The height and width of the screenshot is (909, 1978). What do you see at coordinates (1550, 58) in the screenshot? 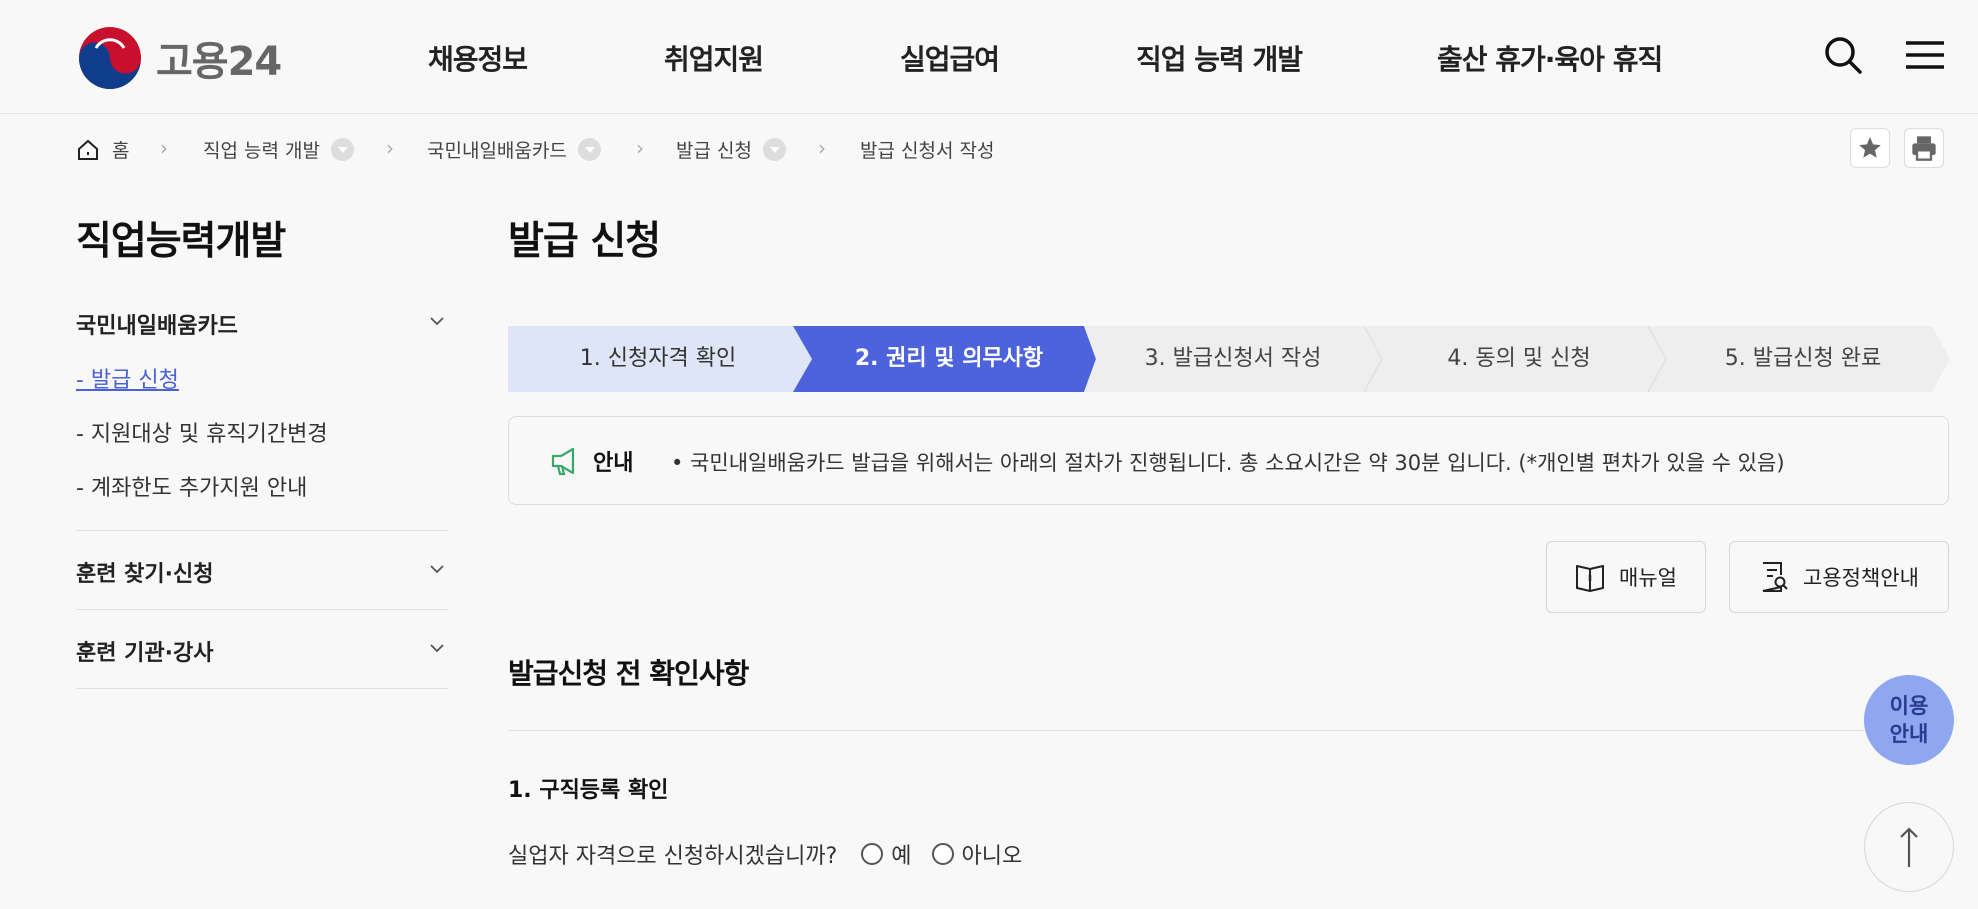
I see `gnb-item-parental-leave: 출산 휴가·육아 휴직` at bounding box center [1550, 58].